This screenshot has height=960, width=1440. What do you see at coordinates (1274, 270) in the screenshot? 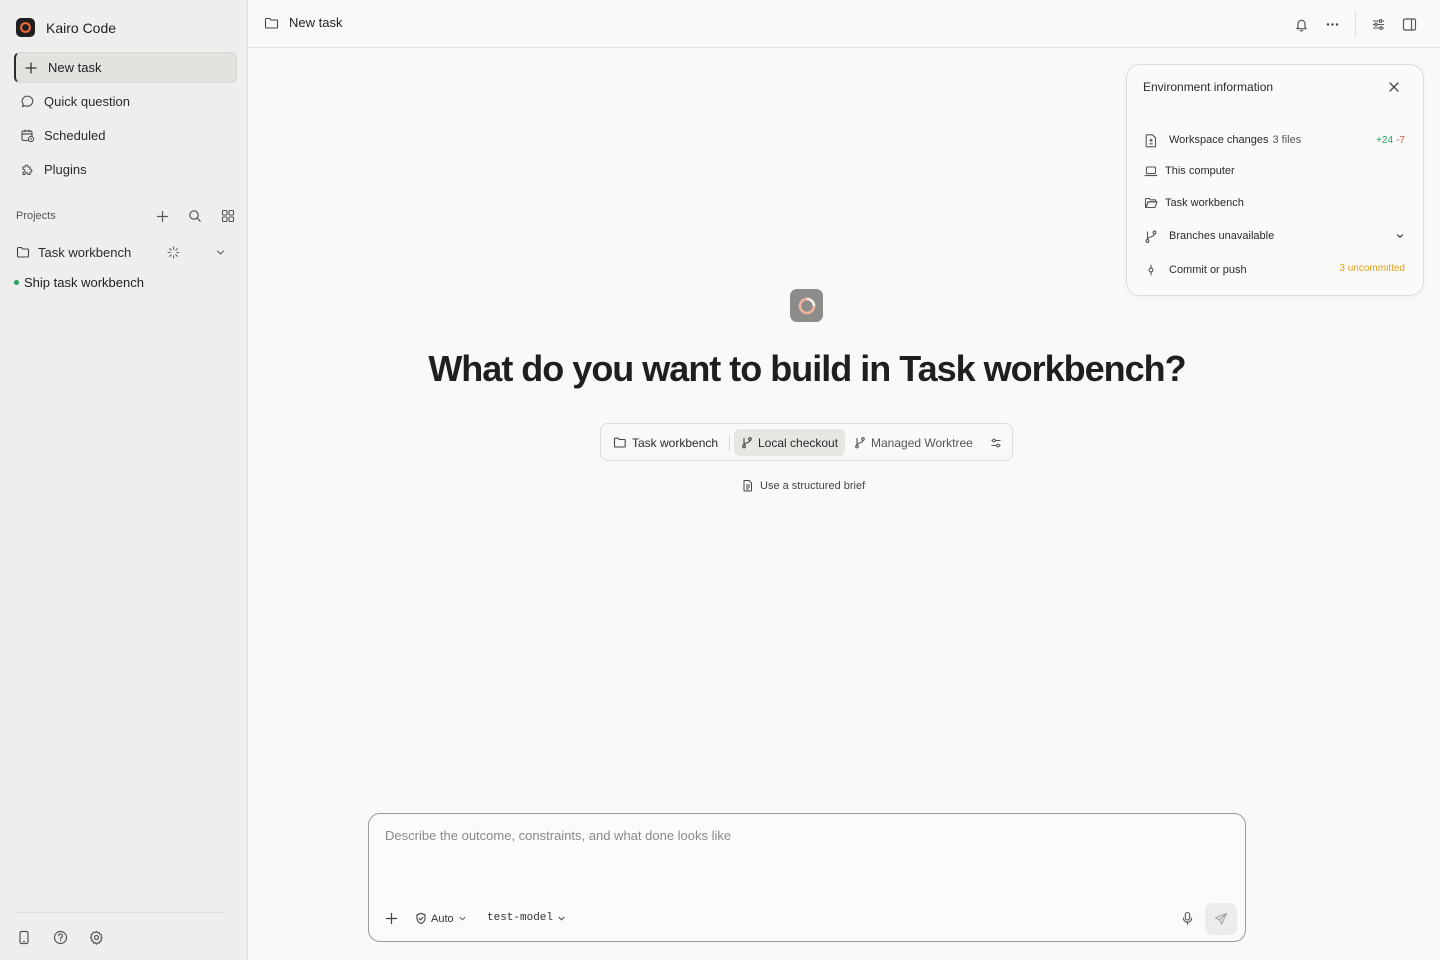
I see `commit-row: Commit or push 3 uncommitted` at bounding box center [1274, 270].